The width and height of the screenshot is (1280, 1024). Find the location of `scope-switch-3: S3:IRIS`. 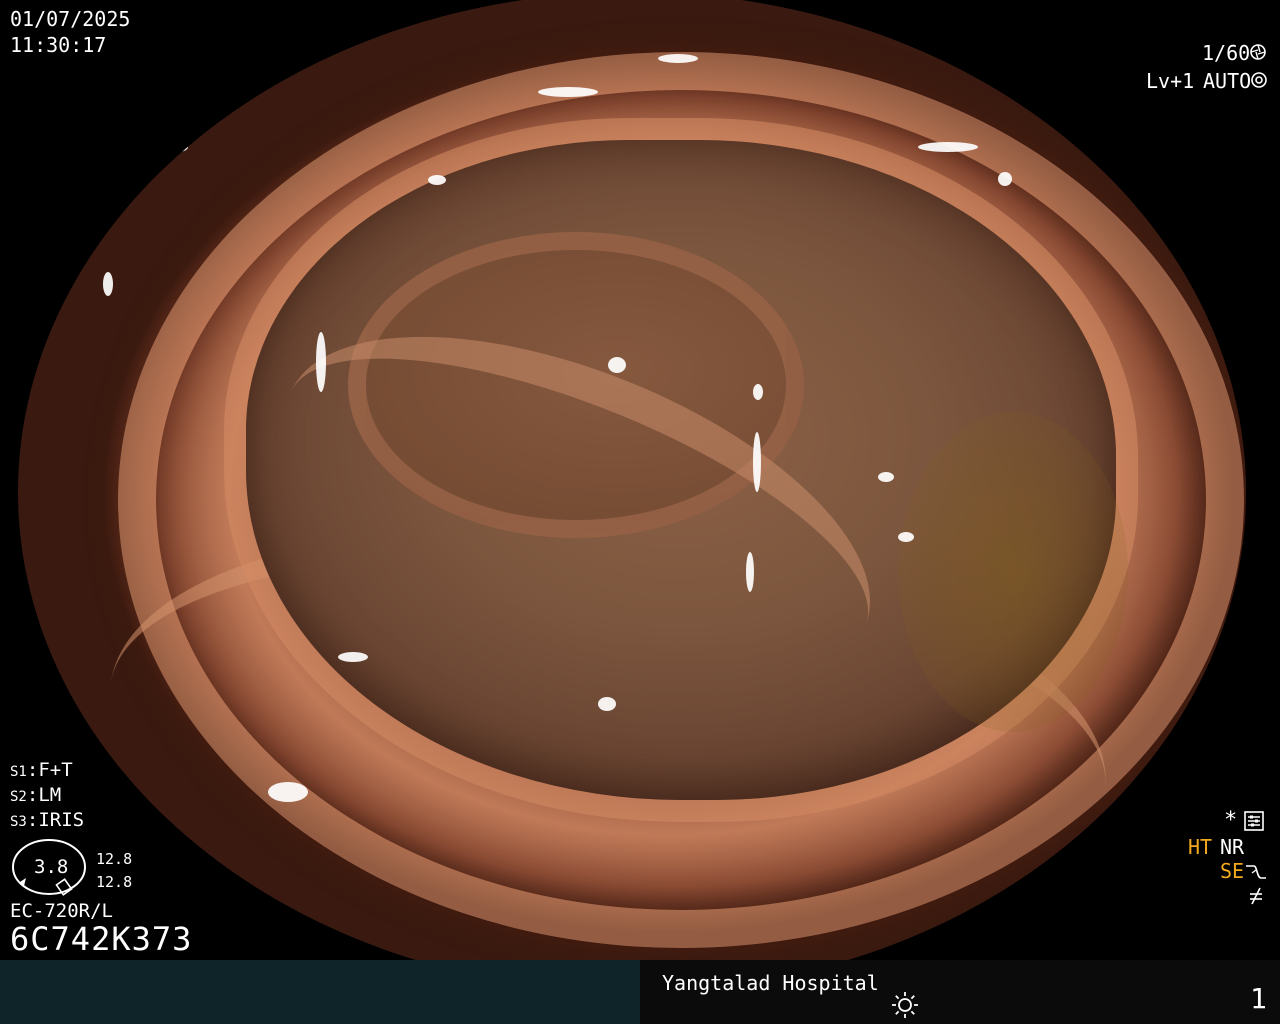

scope-switch-3: S3:IRIS is located at coordinates (47, 820).